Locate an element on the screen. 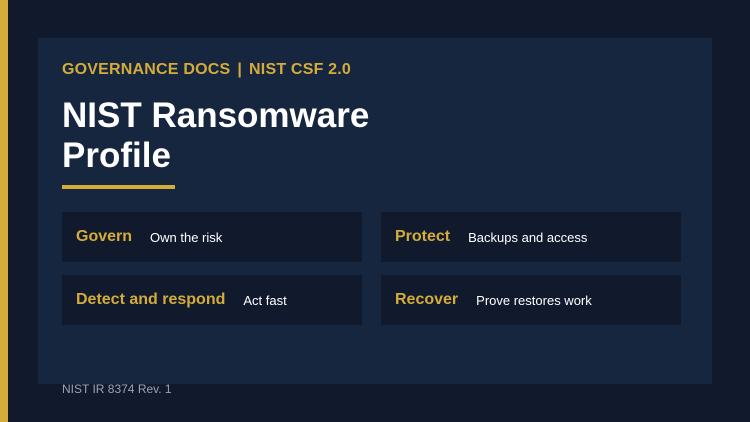 This screenshot has height=422, width=750. card-heading: Recover is located at coordinates (427, 299).